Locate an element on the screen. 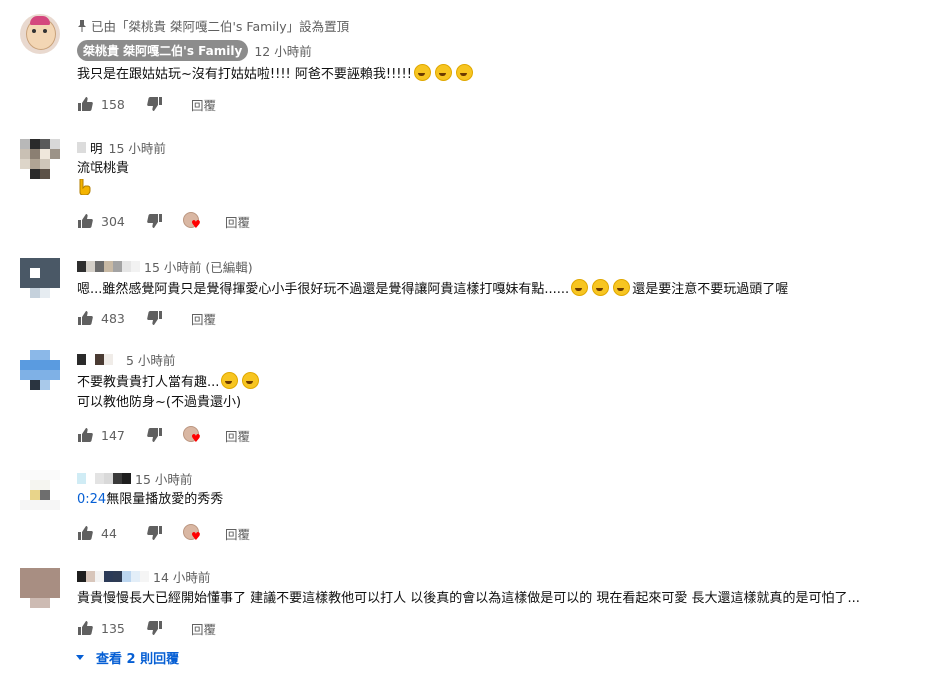 The image size is (936, 687). comment-text: 我只是在跟姑姑玩~沒有打姑姑啦!!!! 阿爸不要誣賴我!!!!! is located at coordinates (276, 74).